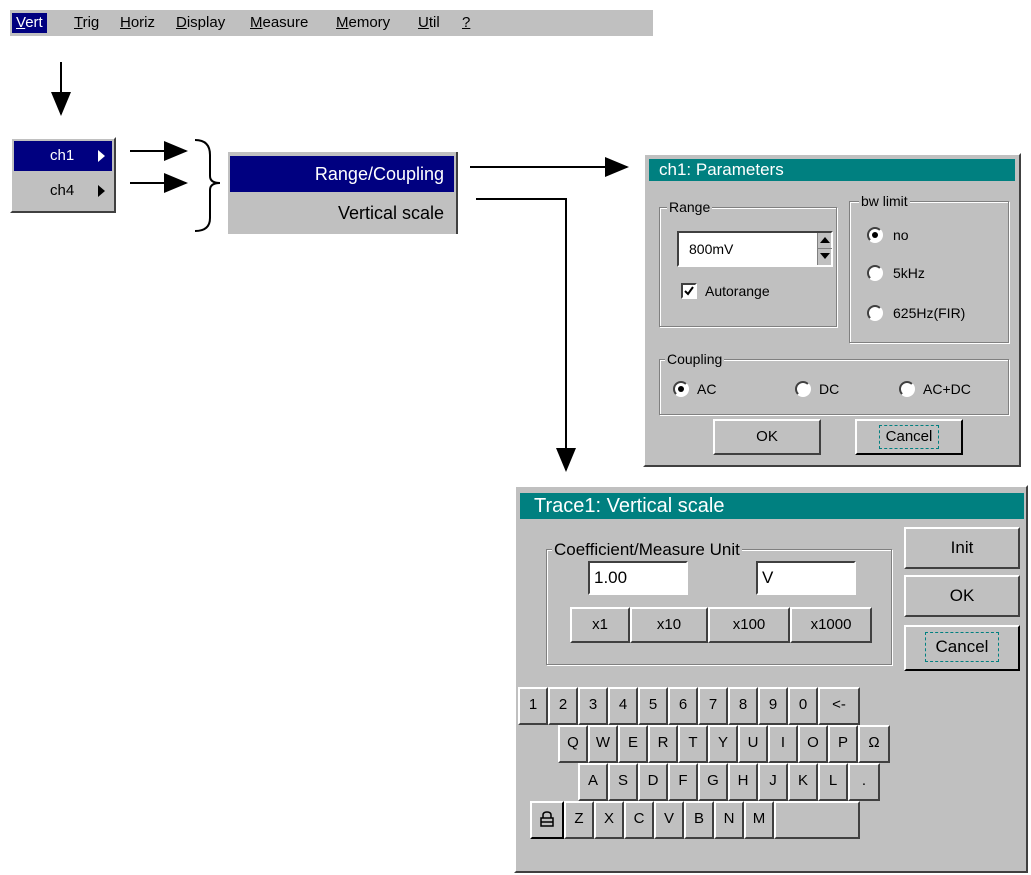 This screenshot has width=1031, height=875. I want to click on key-2: 2, so click(563, 706).